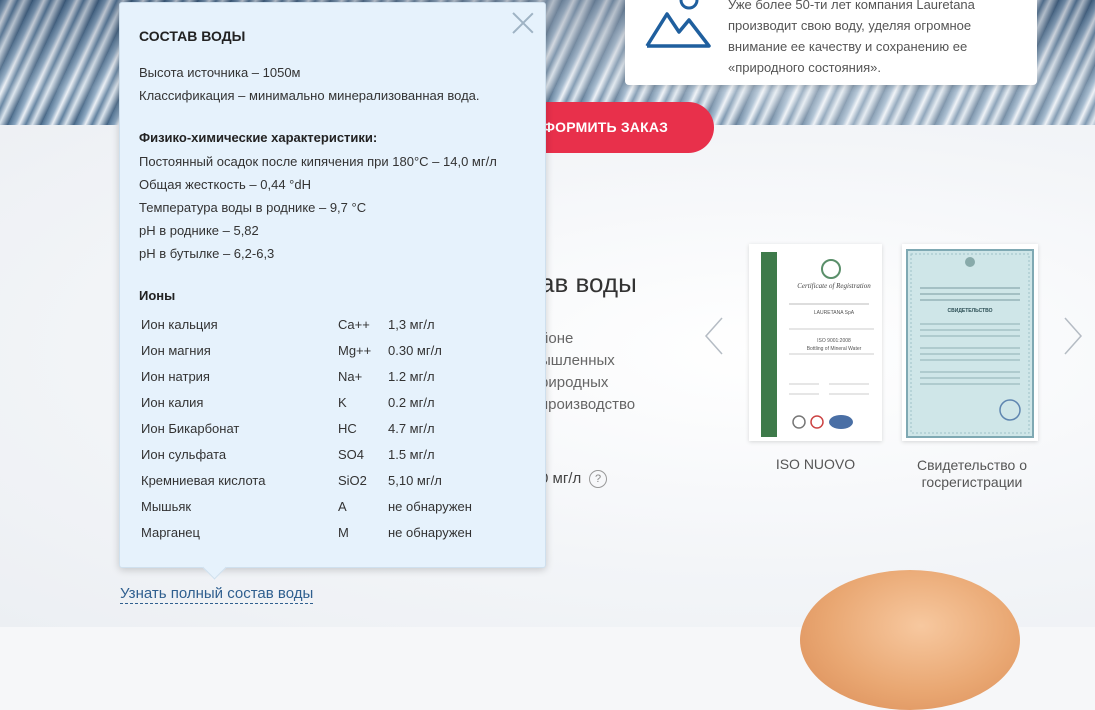 The width and height of the screenshot is (1095, 710). Describe the element at coordinates (411, 428) in the screenshot. I see `ion-value: 4.7 мг/л` at that location.